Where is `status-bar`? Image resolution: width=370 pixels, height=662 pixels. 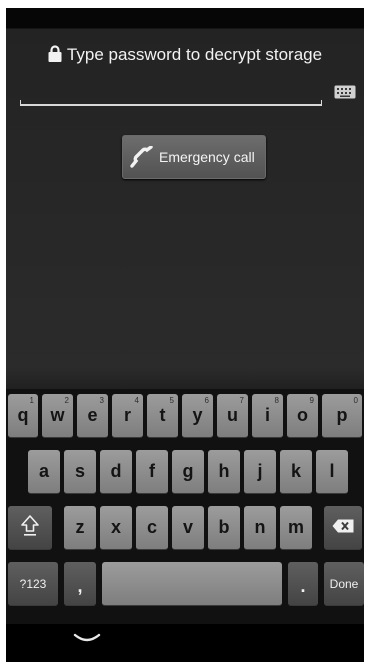 status-bar is located at coordinates (185, 18).